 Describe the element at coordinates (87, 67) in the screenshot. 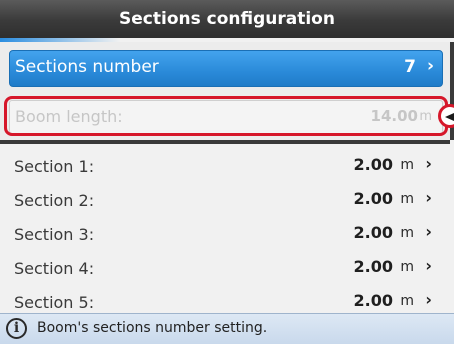

I see `sections-number-label: Sections number` at that location.